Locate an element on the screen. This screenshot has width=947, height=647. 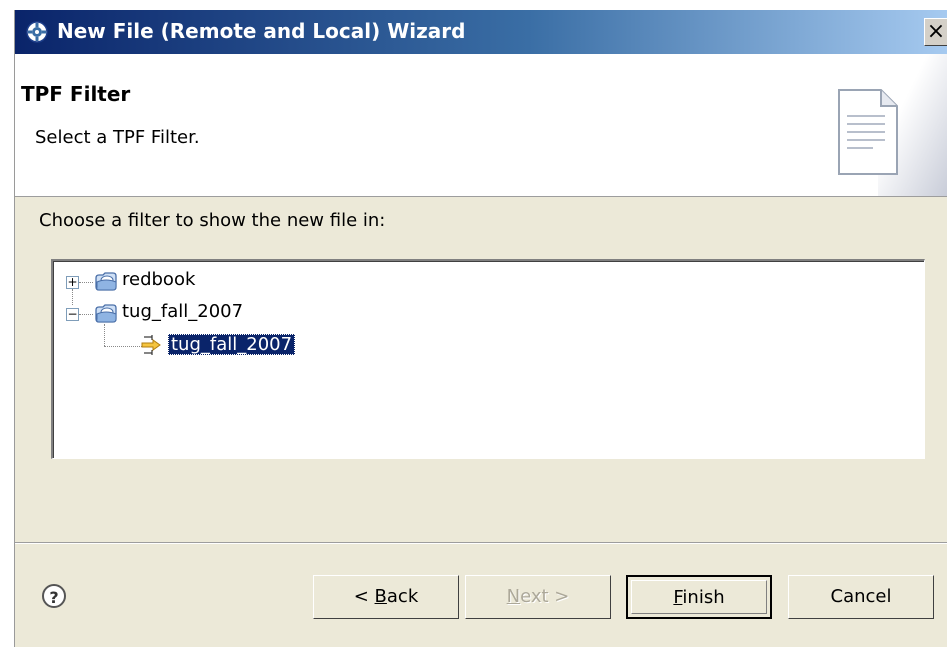
next-button-mnemonic: N is located at coordinates (513, 596).